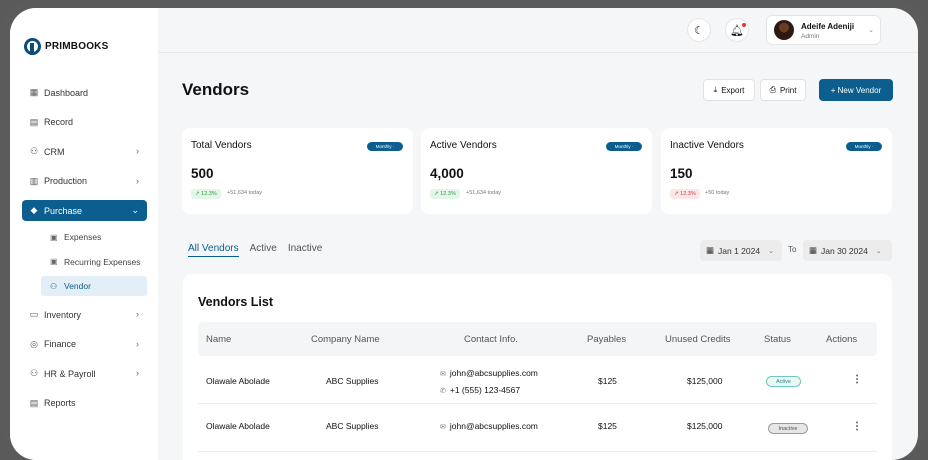  What do you see at coordinates (485, 390) in the screenshot?
I see `phone-text: +1 (555) 123-4567` at bounding box center [485, 390].